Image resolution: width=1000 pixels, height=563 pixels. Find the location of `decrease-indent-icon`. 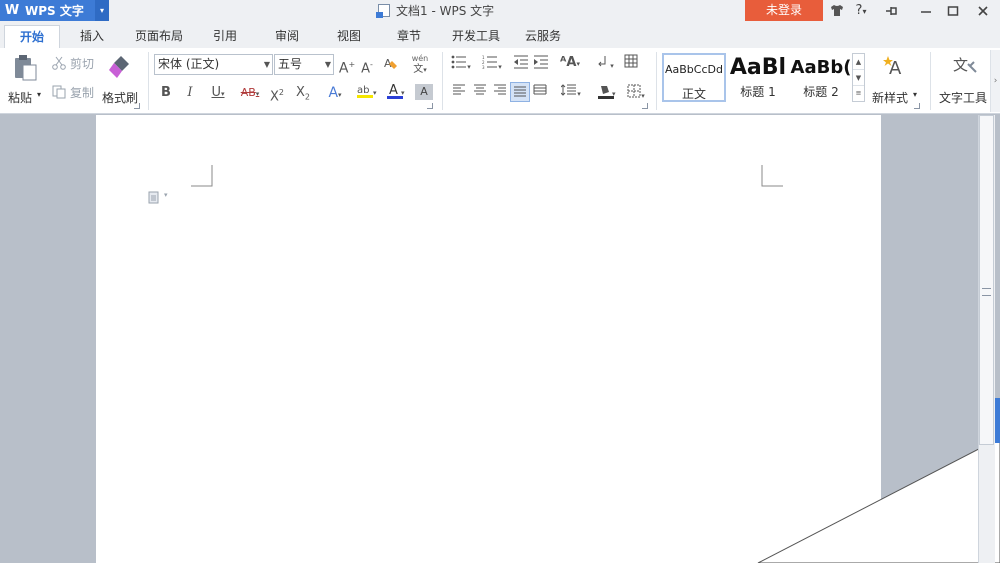

decrease-indent-icon is located at coordinates (521, 65).